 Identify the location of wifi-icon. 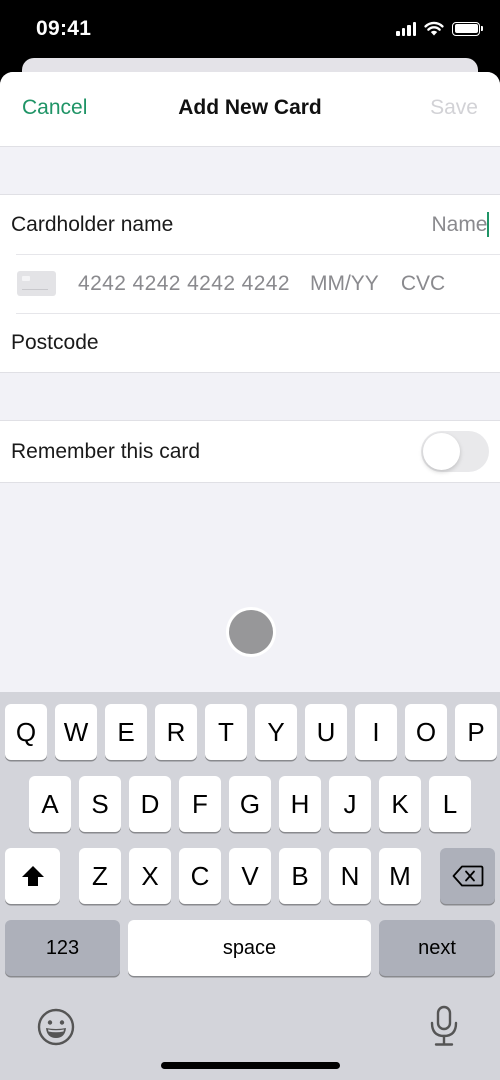
(434, 28).